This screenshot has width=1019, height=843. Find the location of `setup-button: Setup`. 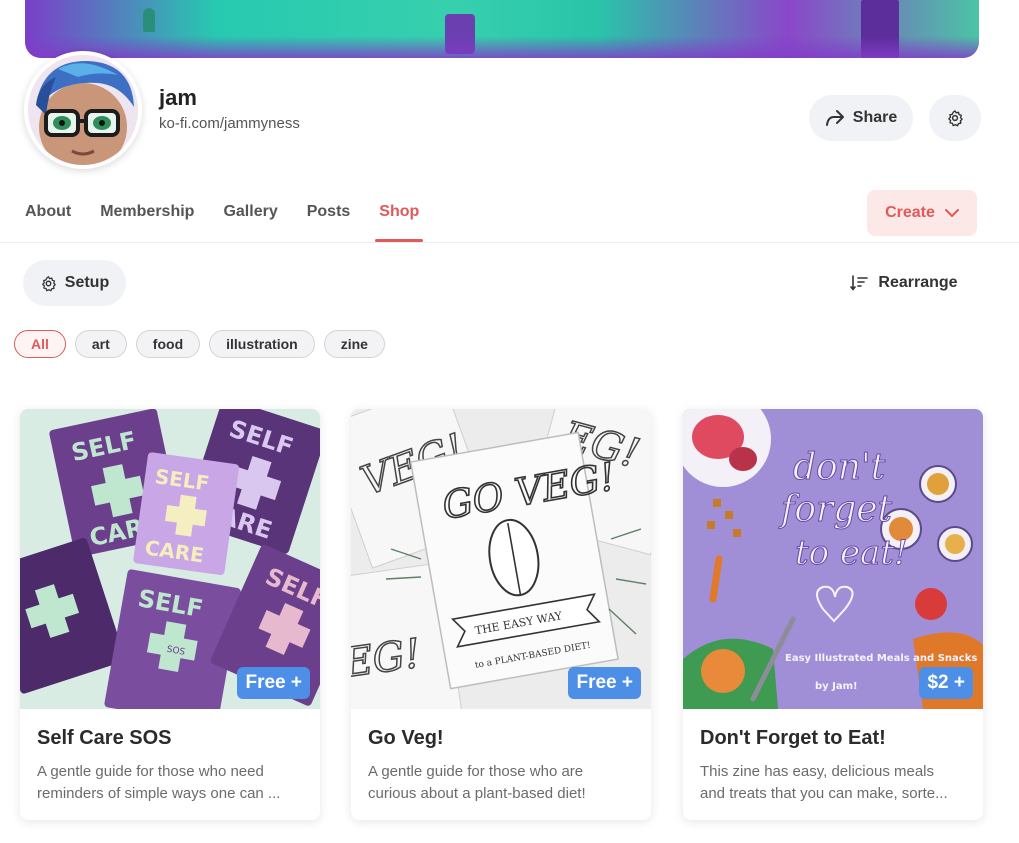

setup-button: Setup is located at coordinates (74, 283).